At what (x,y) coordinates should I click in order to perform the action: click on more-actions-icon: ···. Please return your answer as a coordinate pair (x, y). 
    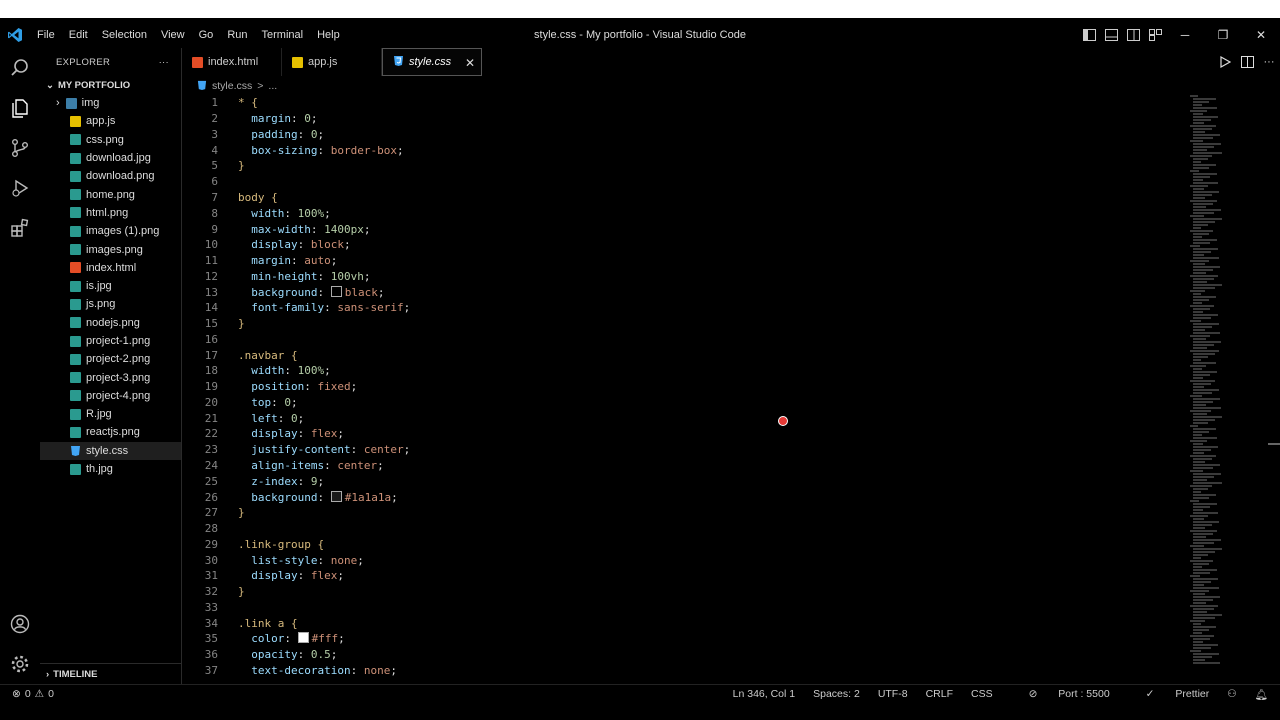
    Looking at the image, I should click on (1269, 62).